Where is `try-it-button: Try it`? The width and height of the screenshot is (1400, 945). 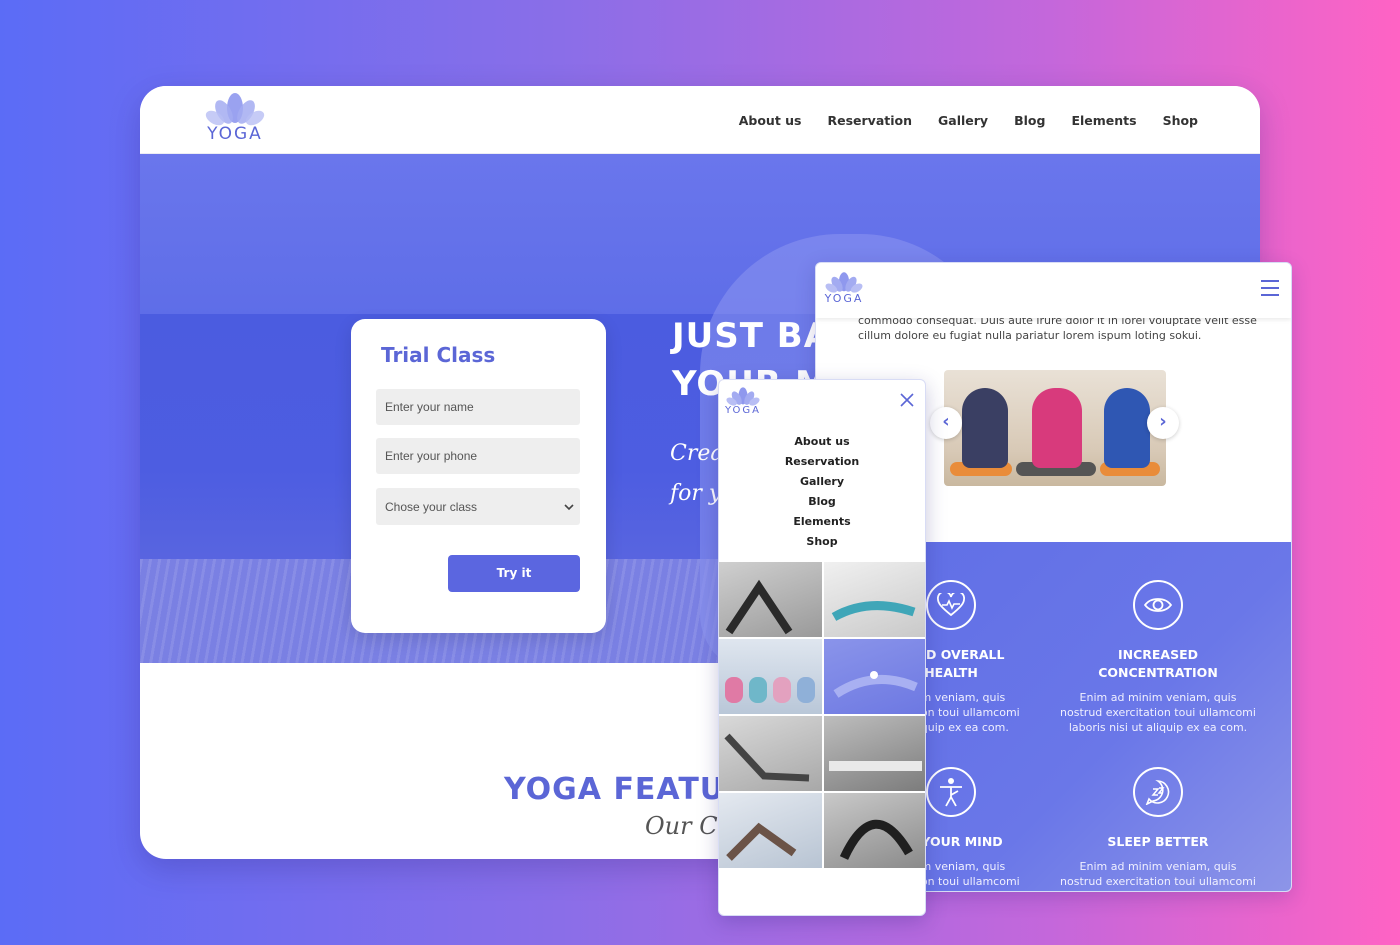 try-it-button: Try it is located at coordinates (514, 573).